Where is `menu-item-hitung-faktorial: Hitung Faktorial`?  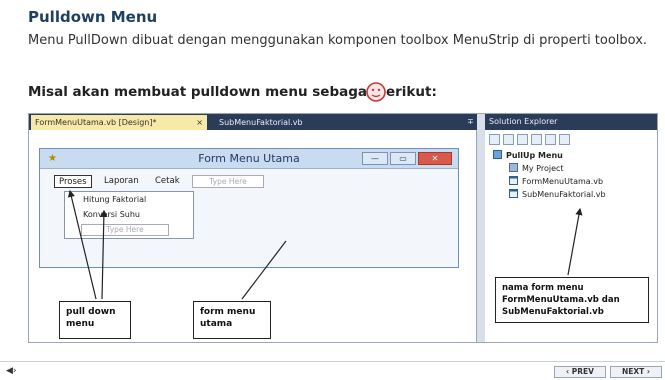 menu-item-hitung-faktorial: Hitung Faktorial is located at coordinates (114, 199).